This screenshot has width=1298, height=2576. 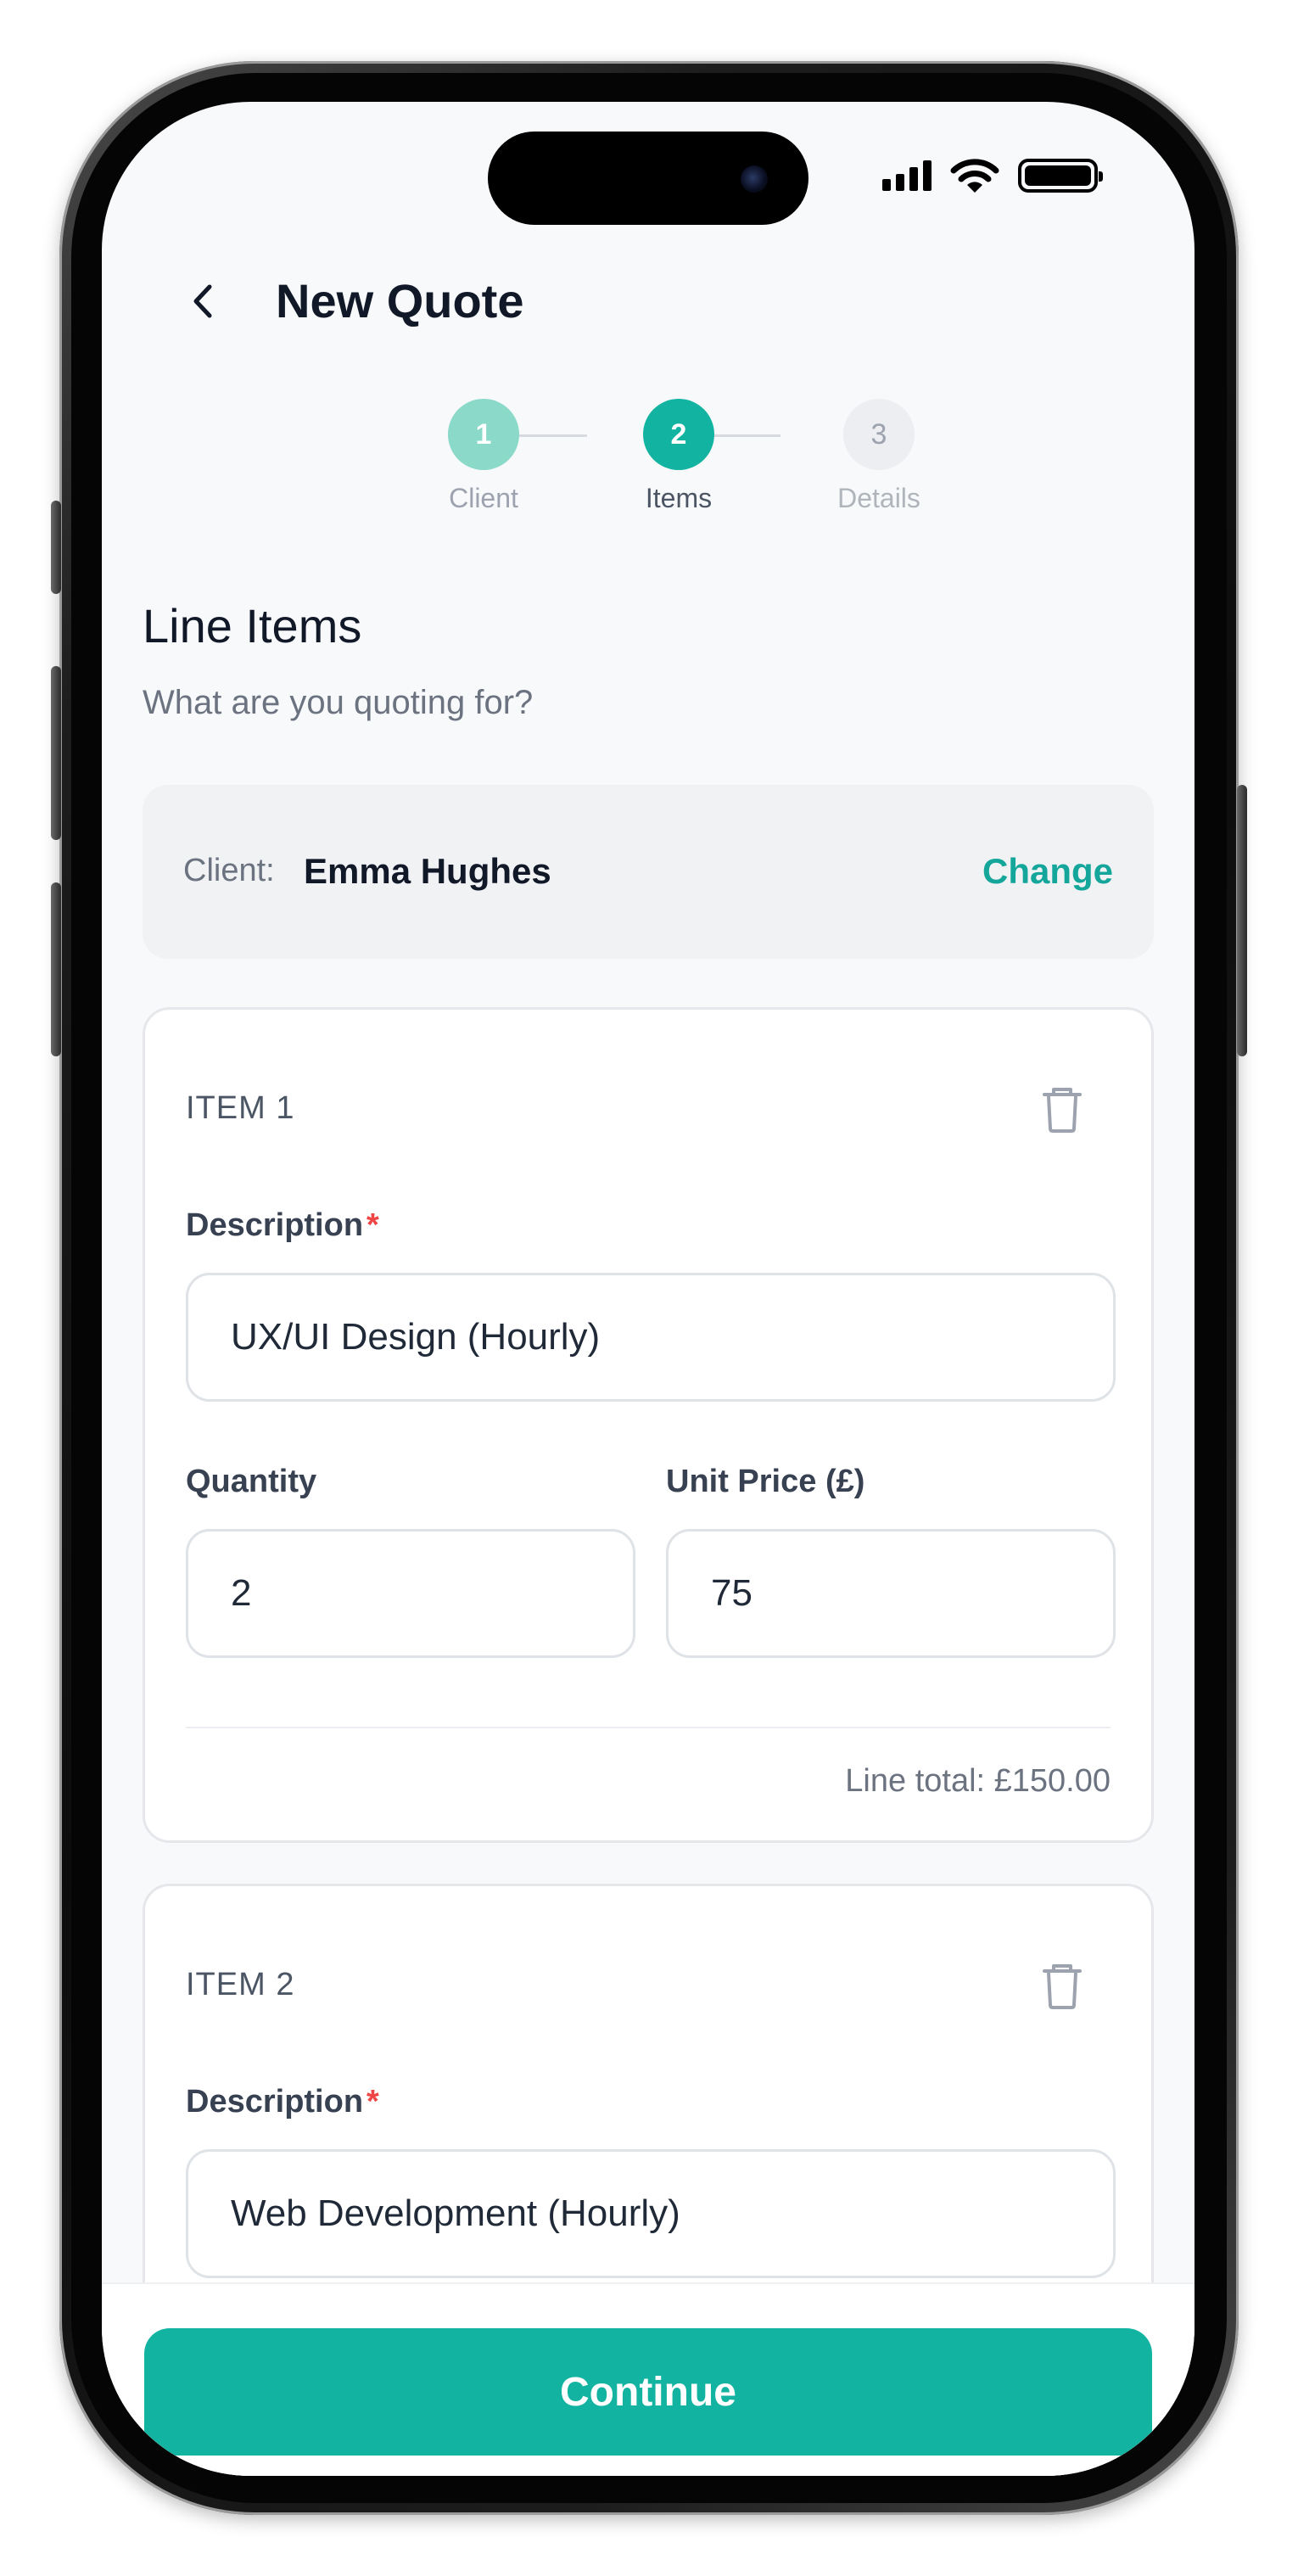 What do you see at coordinates (241, 1984) in the screenshot?
I see `item-title: ITEM 2` at bounding box center [241, 1984].